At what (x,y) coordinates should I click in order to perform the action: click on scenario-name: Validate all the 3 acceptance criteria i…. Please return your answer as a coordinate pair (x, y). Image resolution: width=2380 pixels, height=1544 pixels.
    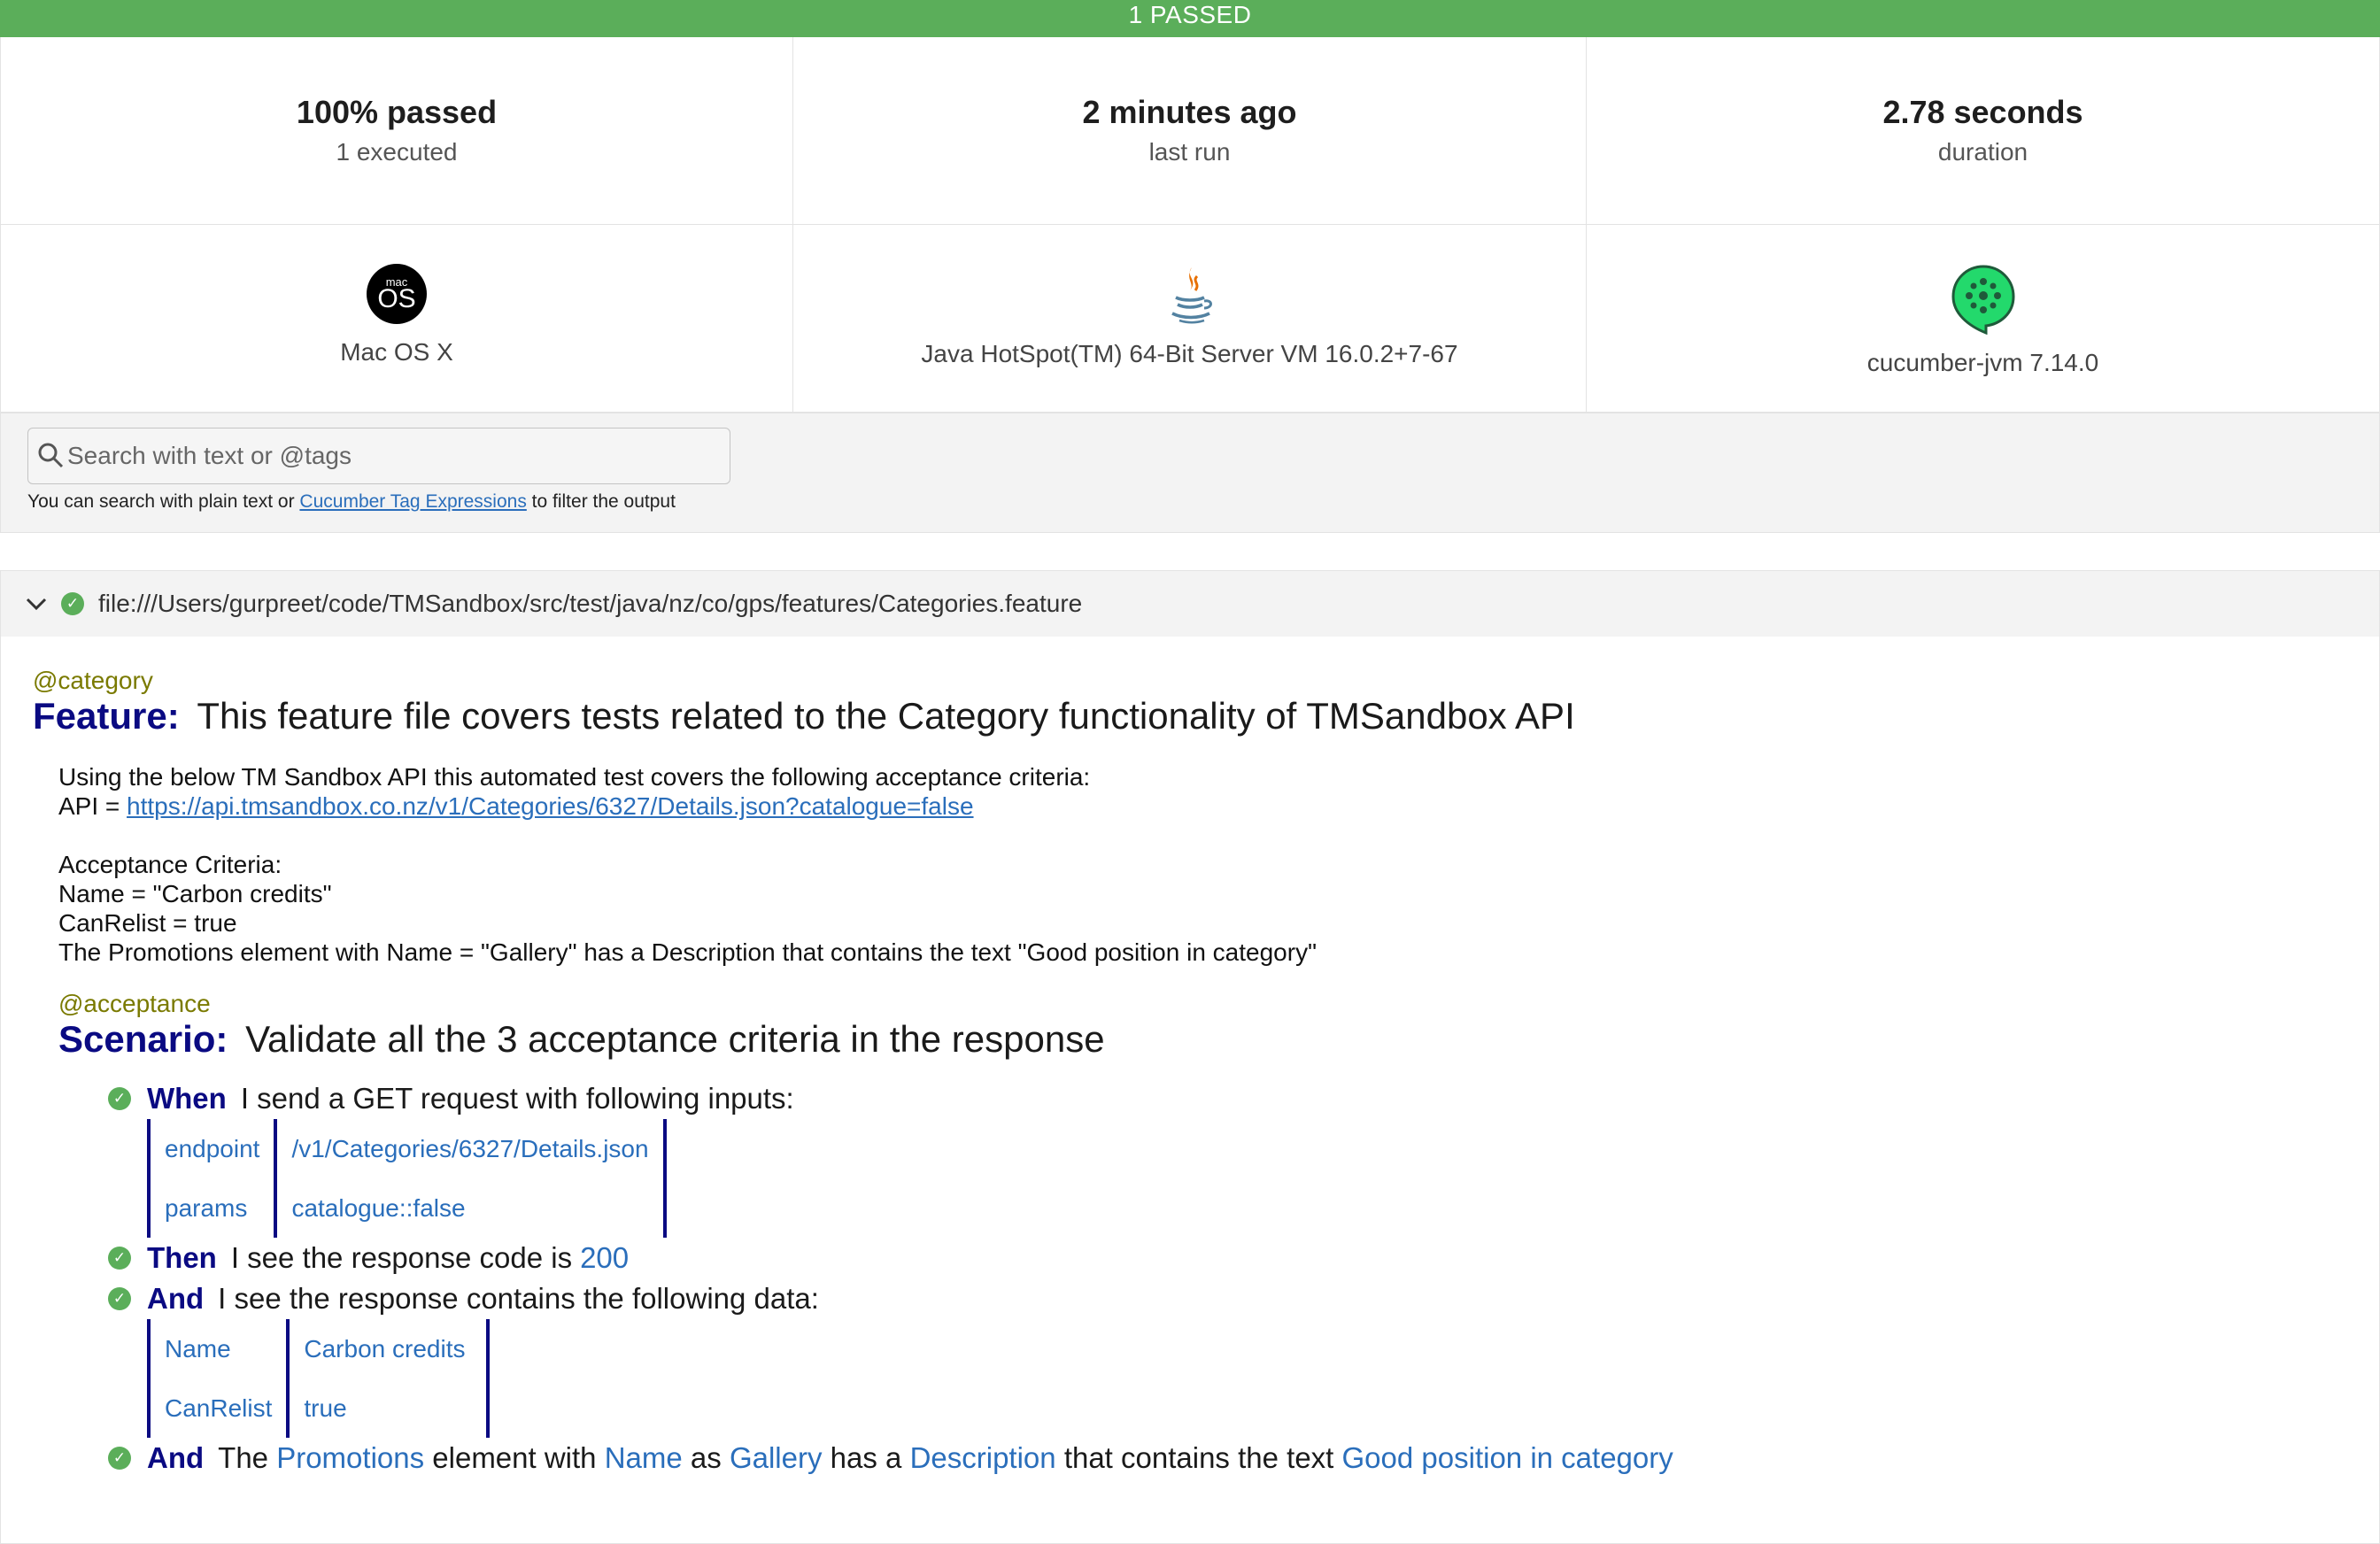
    Looking at the image, I should click on (675, 1039).